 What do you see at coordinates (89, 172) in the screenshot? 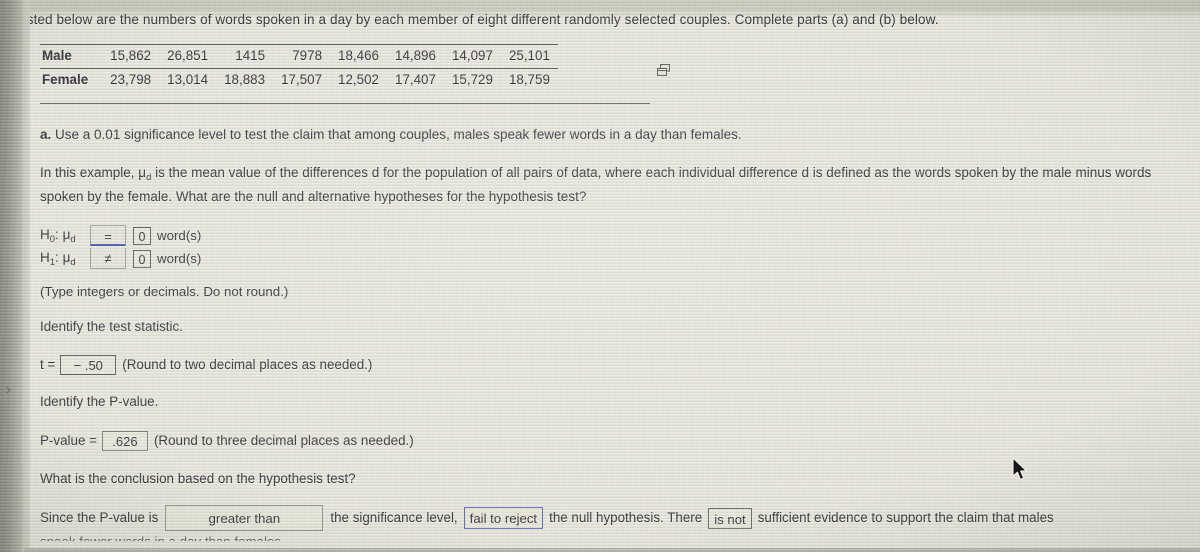
I see `paragraph-before-mu: In this example,` at bounding box center [89, 172].